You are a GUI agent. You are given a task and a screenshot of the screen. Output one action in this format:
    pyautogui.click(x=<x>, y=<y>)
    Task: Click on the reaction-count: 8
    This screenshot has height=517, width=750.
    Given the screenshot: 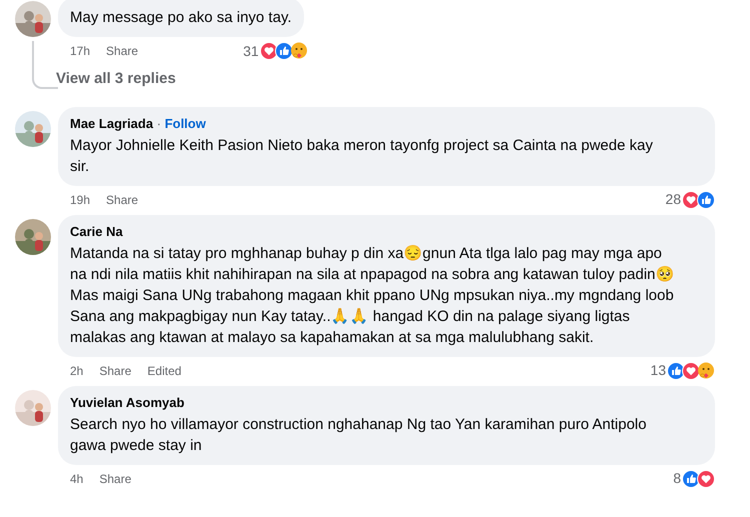 What is the action you would take?
    pyautogui.click(x=677, y=478)
    